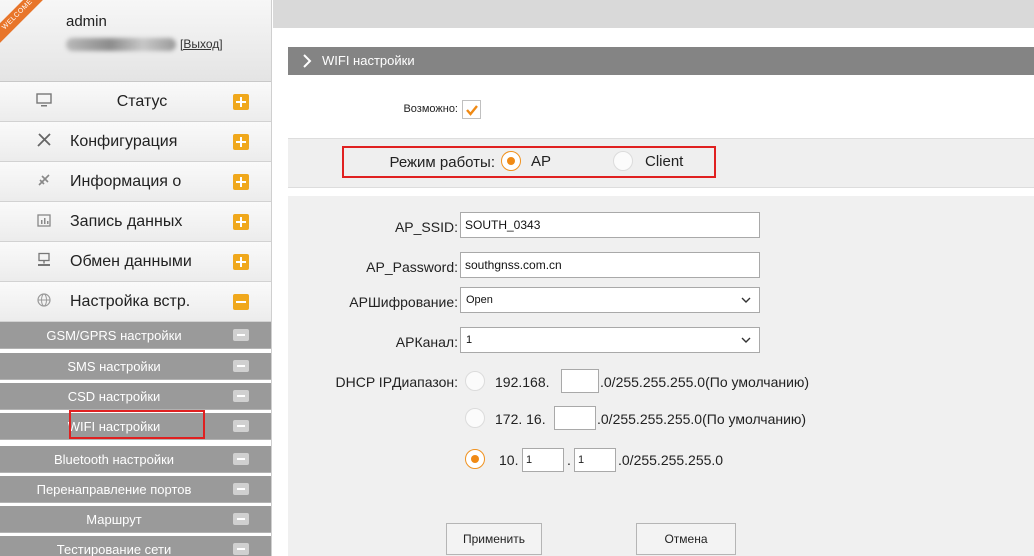 This screenshot has width=1034, height=556. Describe the element at coordinates (114, 366) in the screenshot. I see `submenu-label: SMS настройки` at that location.